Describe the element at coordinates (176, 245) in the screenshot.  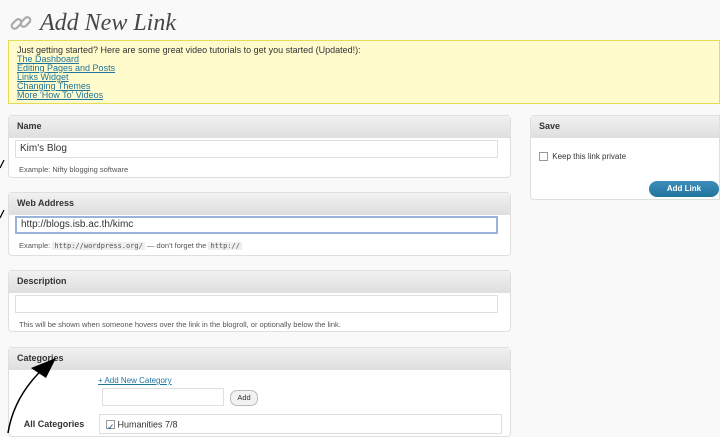
I see `web-hint-middle: — don't forget the` at that location.